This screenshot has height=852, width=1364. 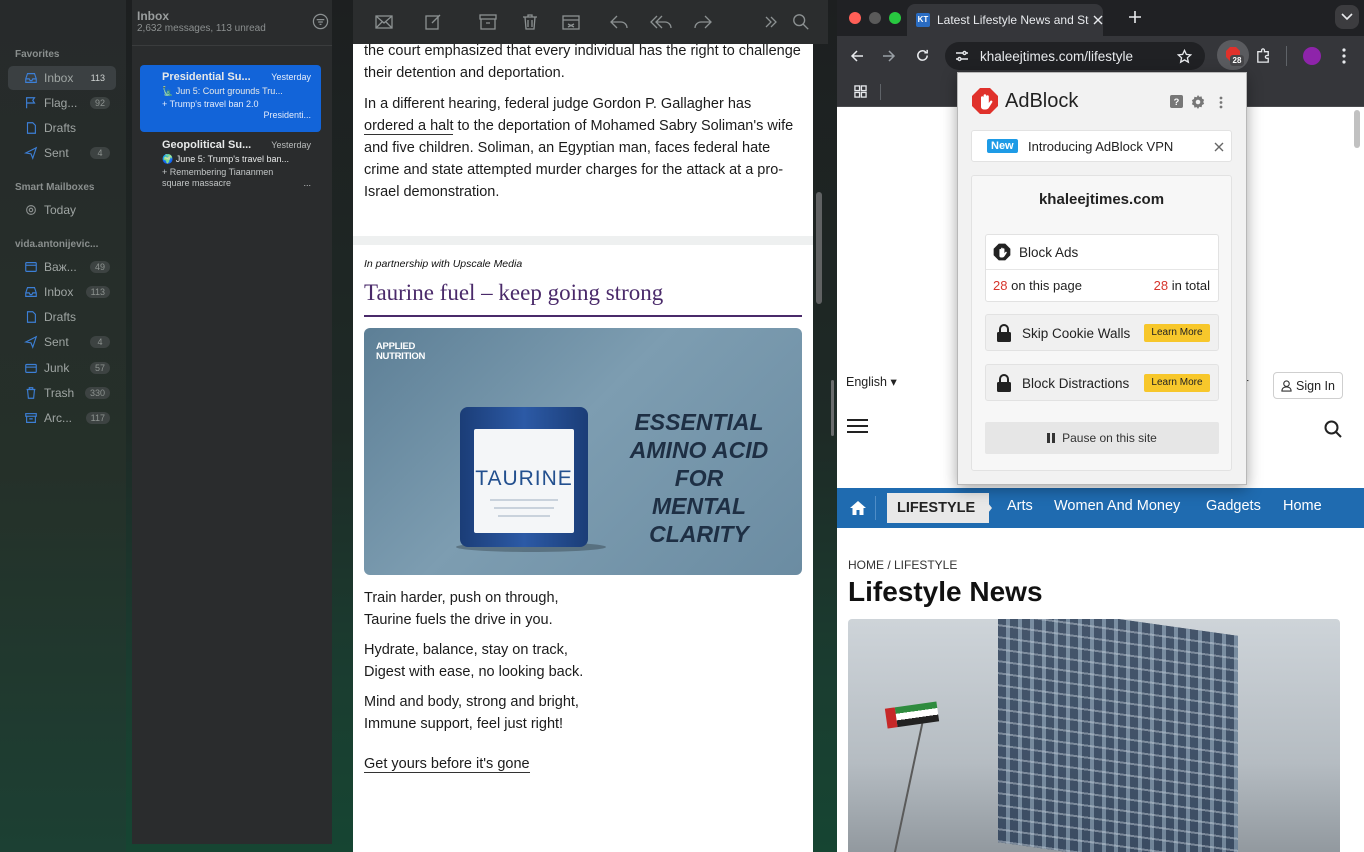 What do you see at coordinates (1308, 385) in the screenshot?
I see `sign-in-button: Sign In` at bounding box center [1308, 385].